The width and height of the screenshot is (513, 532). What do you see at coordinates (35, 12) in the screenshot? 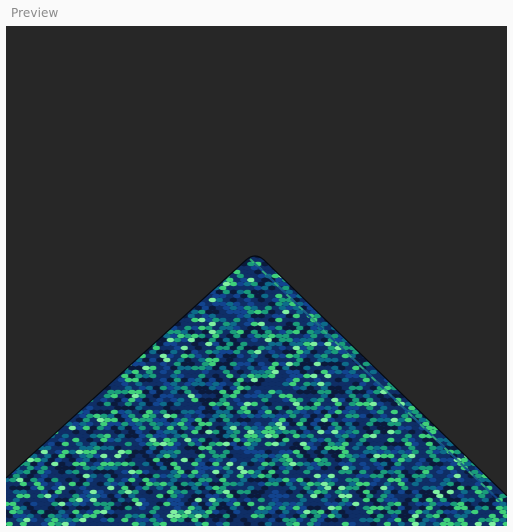
I see `panel-title: Preview` at bounding box center [35, 12].